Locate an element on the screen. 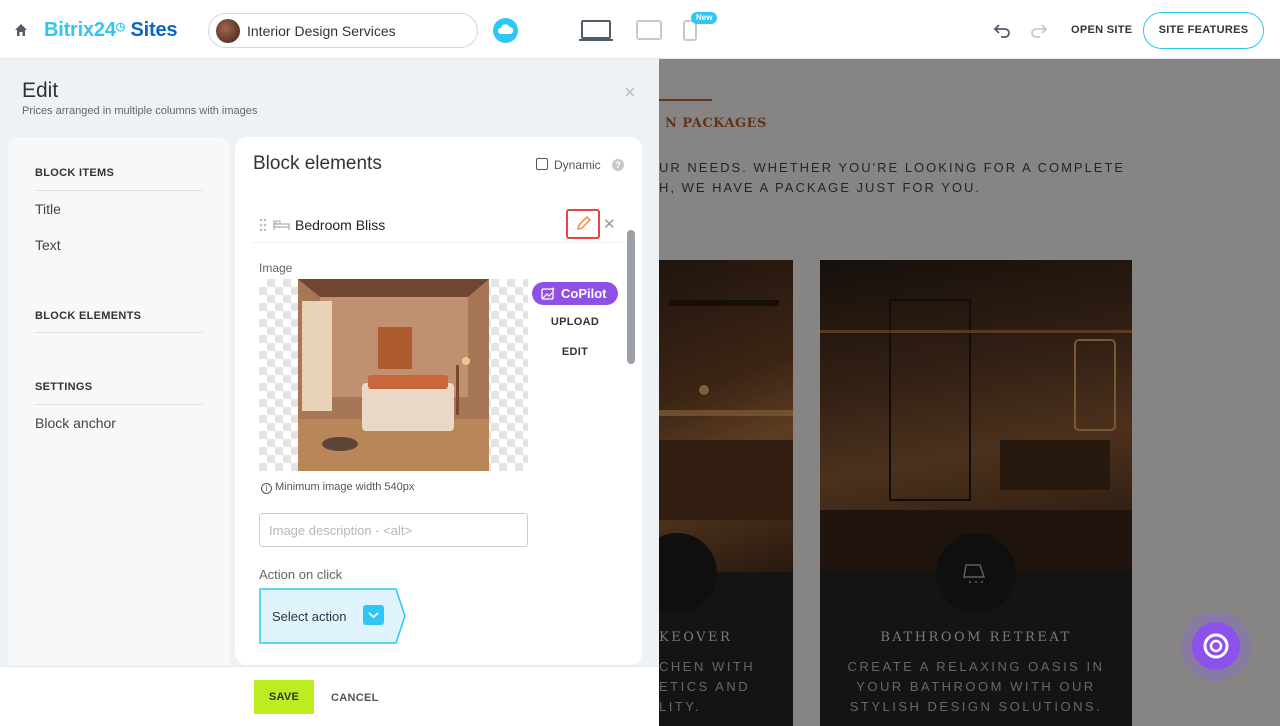  sidebar-item-text: Text is located at coordinates (48, 245).